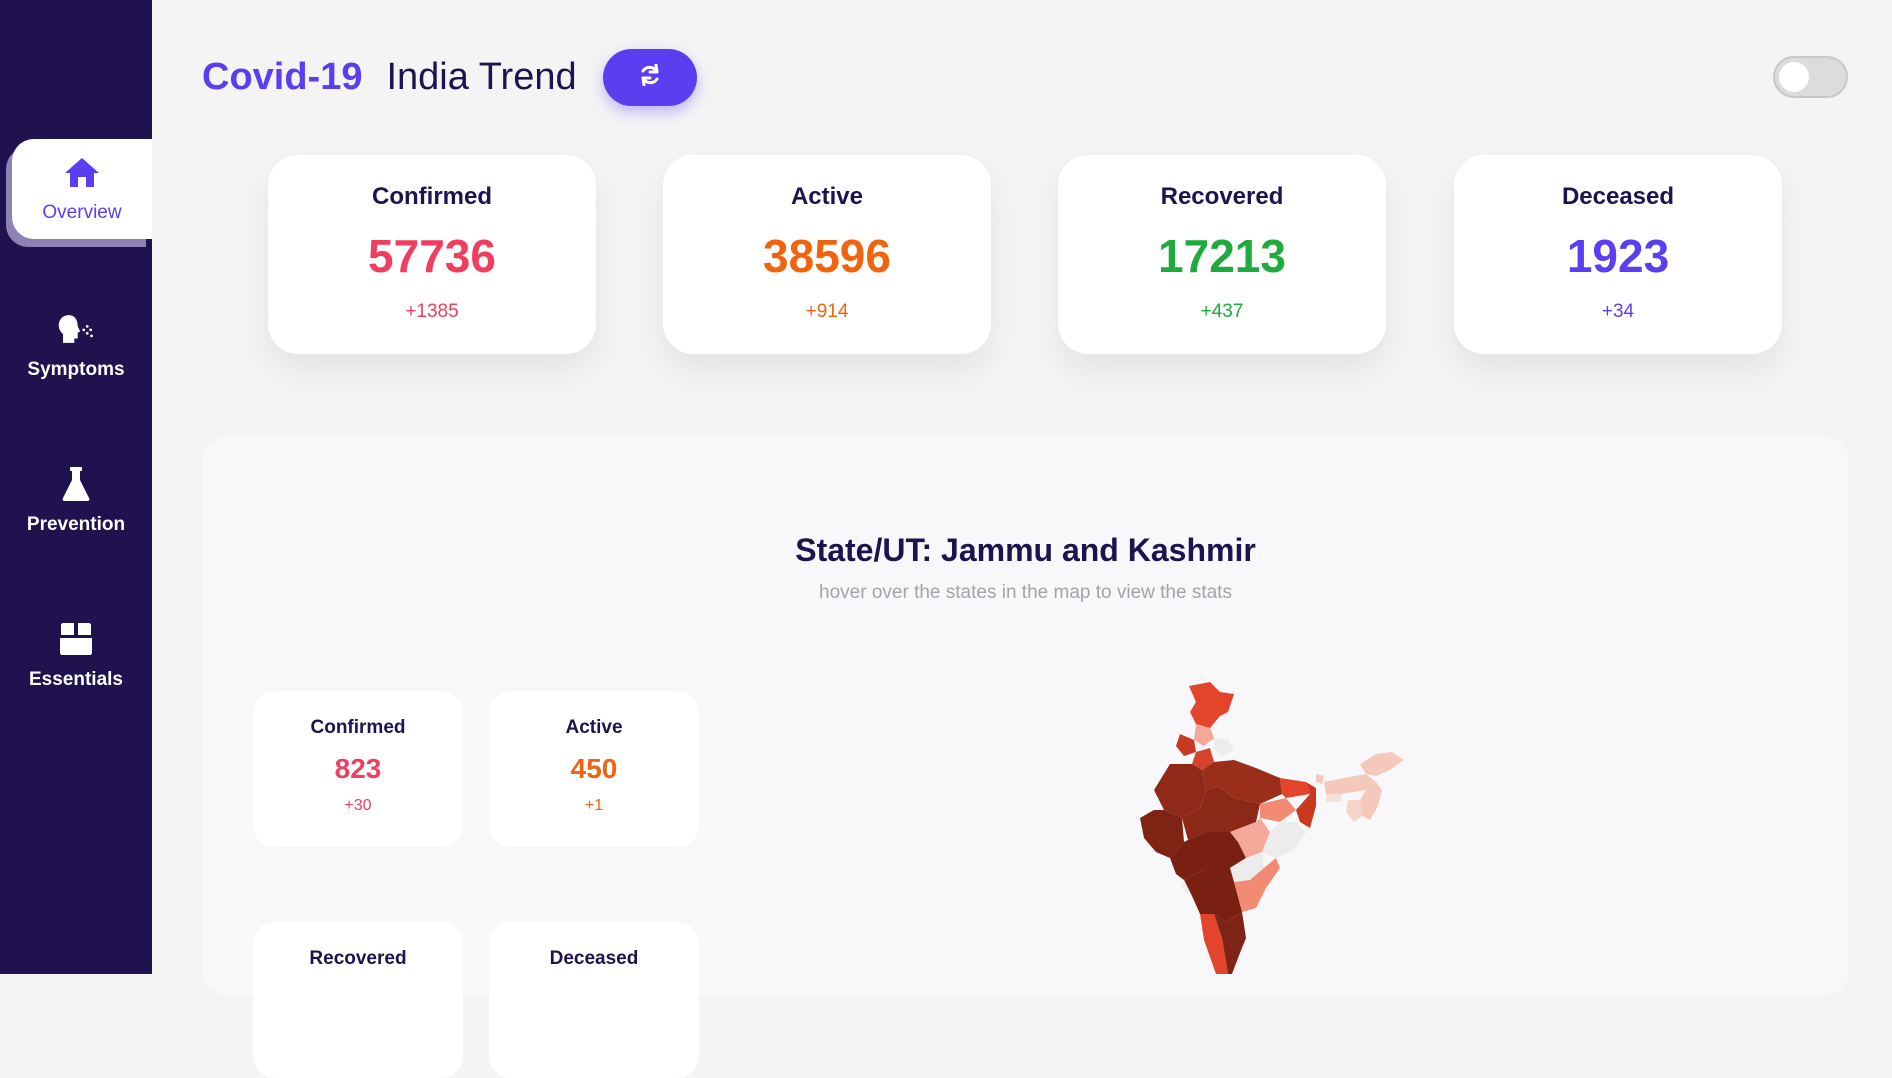 The width and height of the screenshot is (1892, 1078). I want to click on sidebar: Overview Symptoms Prevention Essentials, so click(76, 487).